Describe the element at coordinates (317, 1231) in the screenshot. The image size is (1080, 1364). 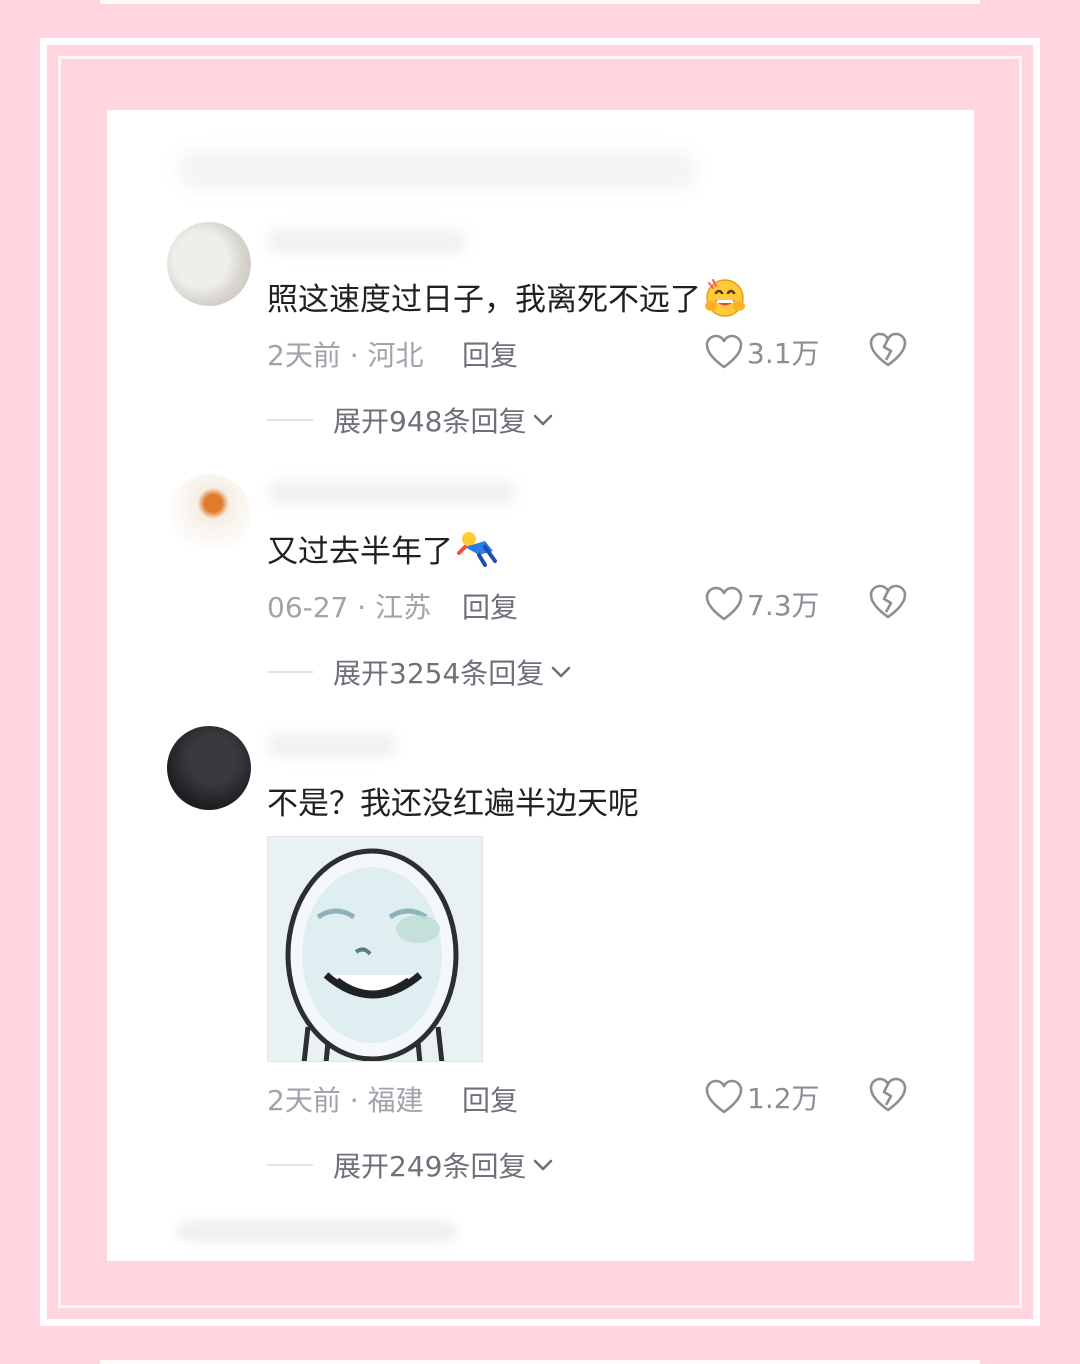
I see `next-comment-blurred` at that location.